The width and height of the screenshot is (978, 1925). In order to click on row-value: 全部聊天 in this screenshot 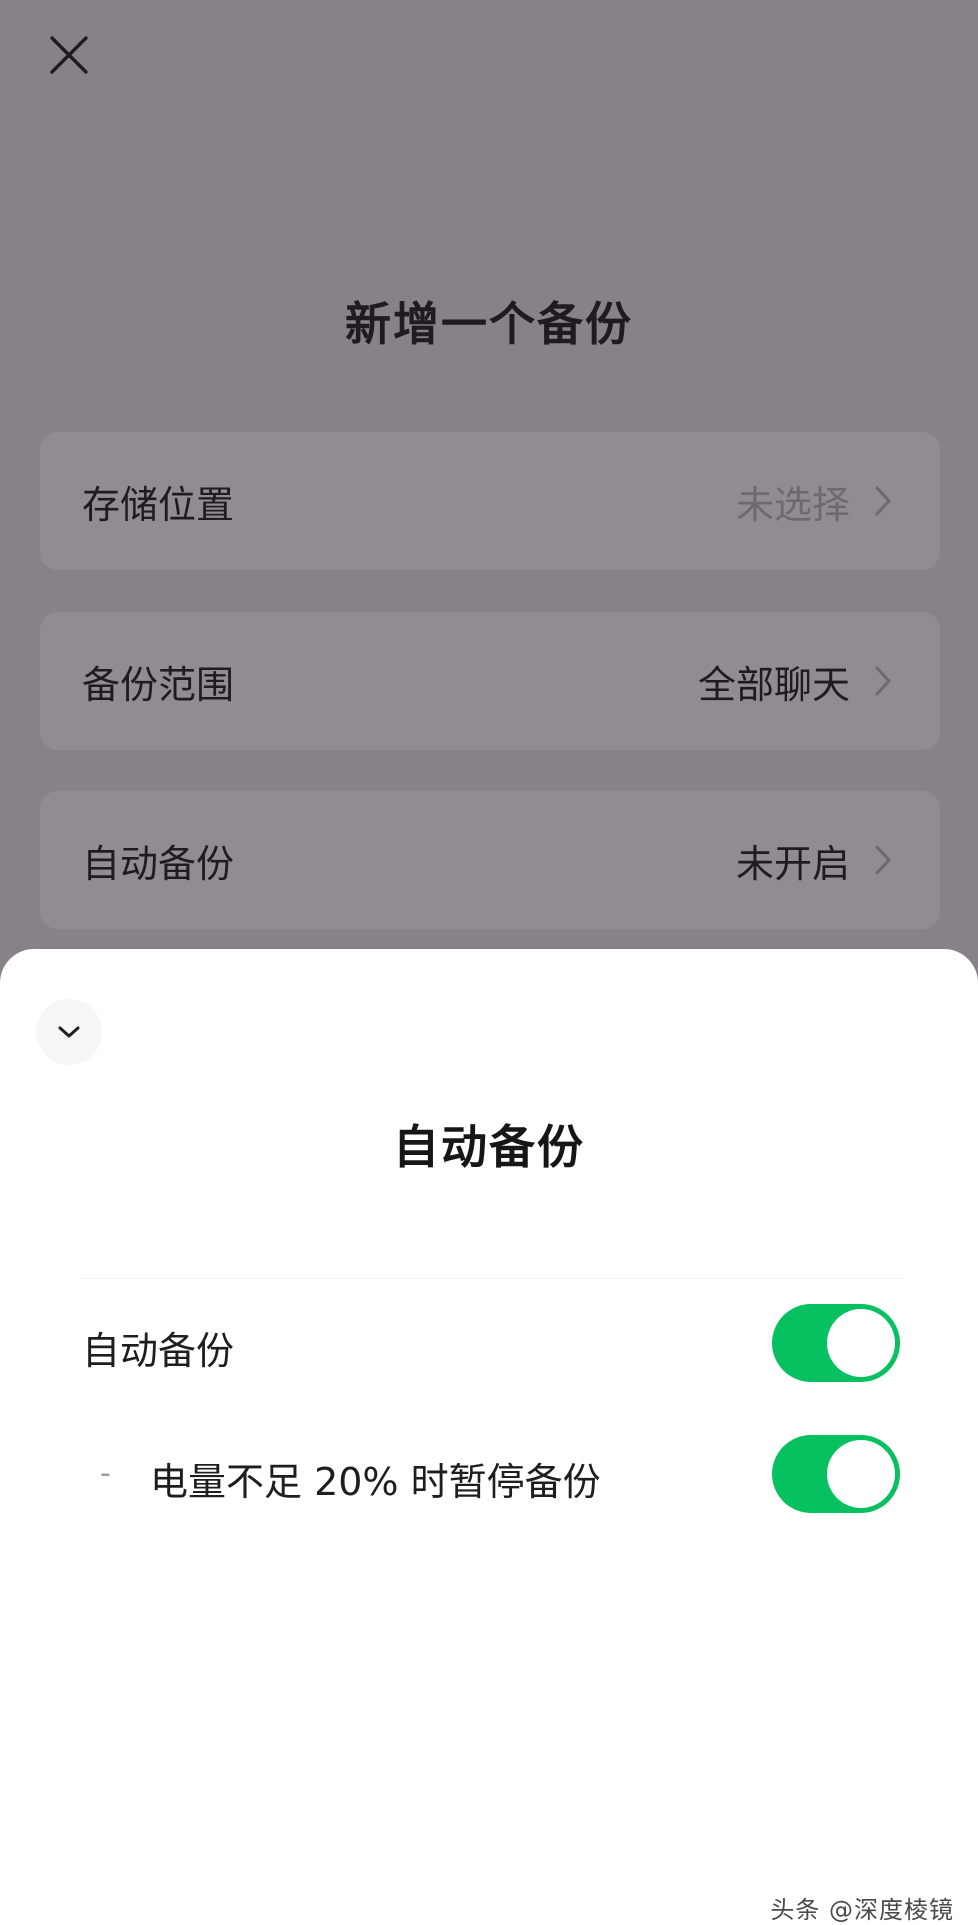, I will do `click(773, 684)`.